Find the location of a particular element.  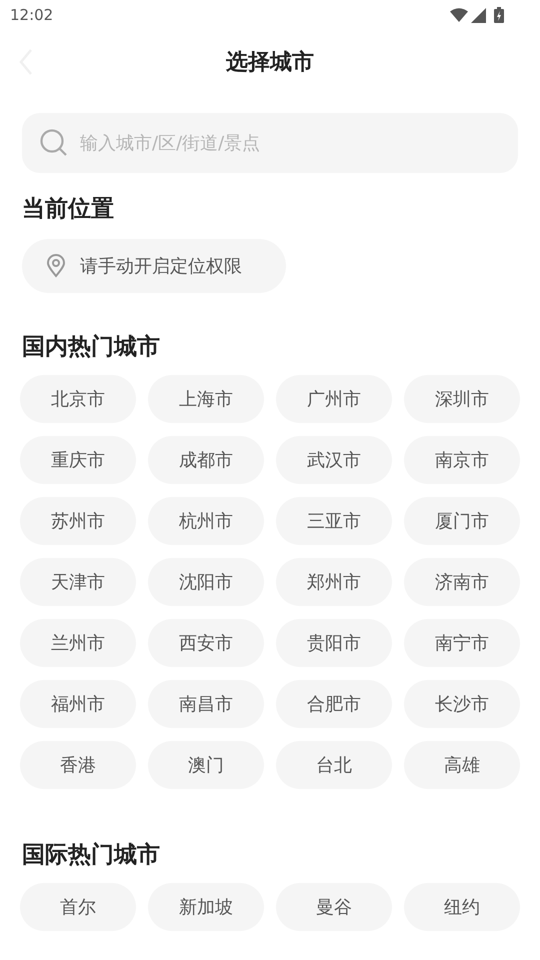

city-chip: 济南市 is located at coordinates (462, 582).